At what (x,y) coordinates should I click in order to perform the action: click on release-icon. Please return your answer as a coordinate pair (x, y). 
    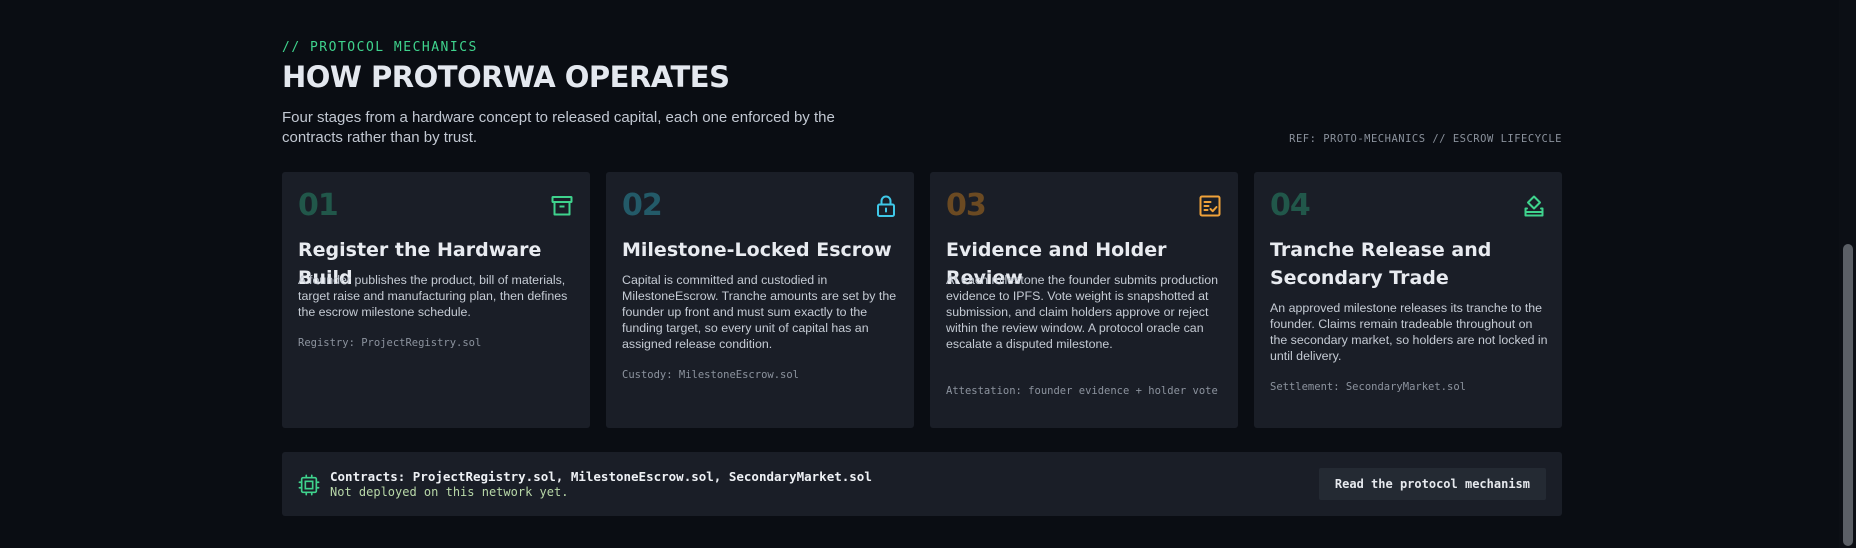
    Looking at the image, I should click on (1534, 206).